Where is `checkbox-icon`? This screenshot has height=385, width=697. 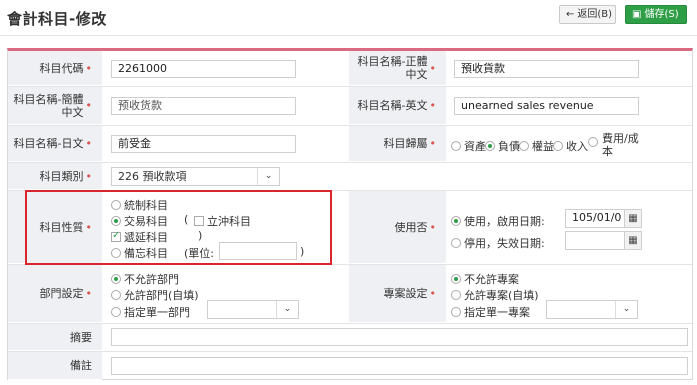
checkbox-icon is located at coordinates (199, 221).